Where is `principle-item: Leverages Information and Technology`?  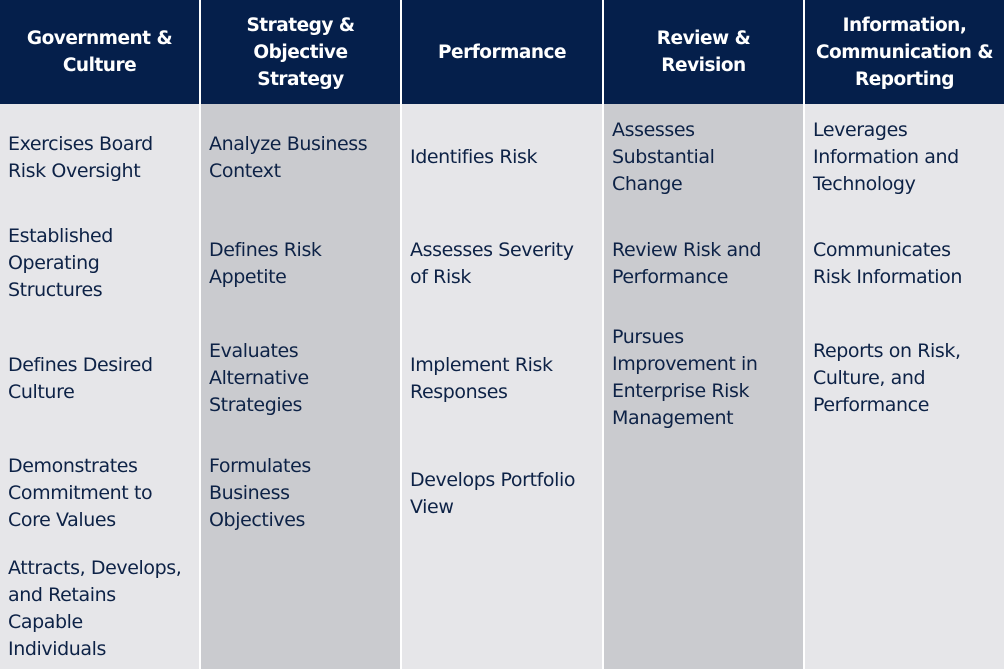
principle-item: Leverages Information and Technology is located at coordinates (906, 157).